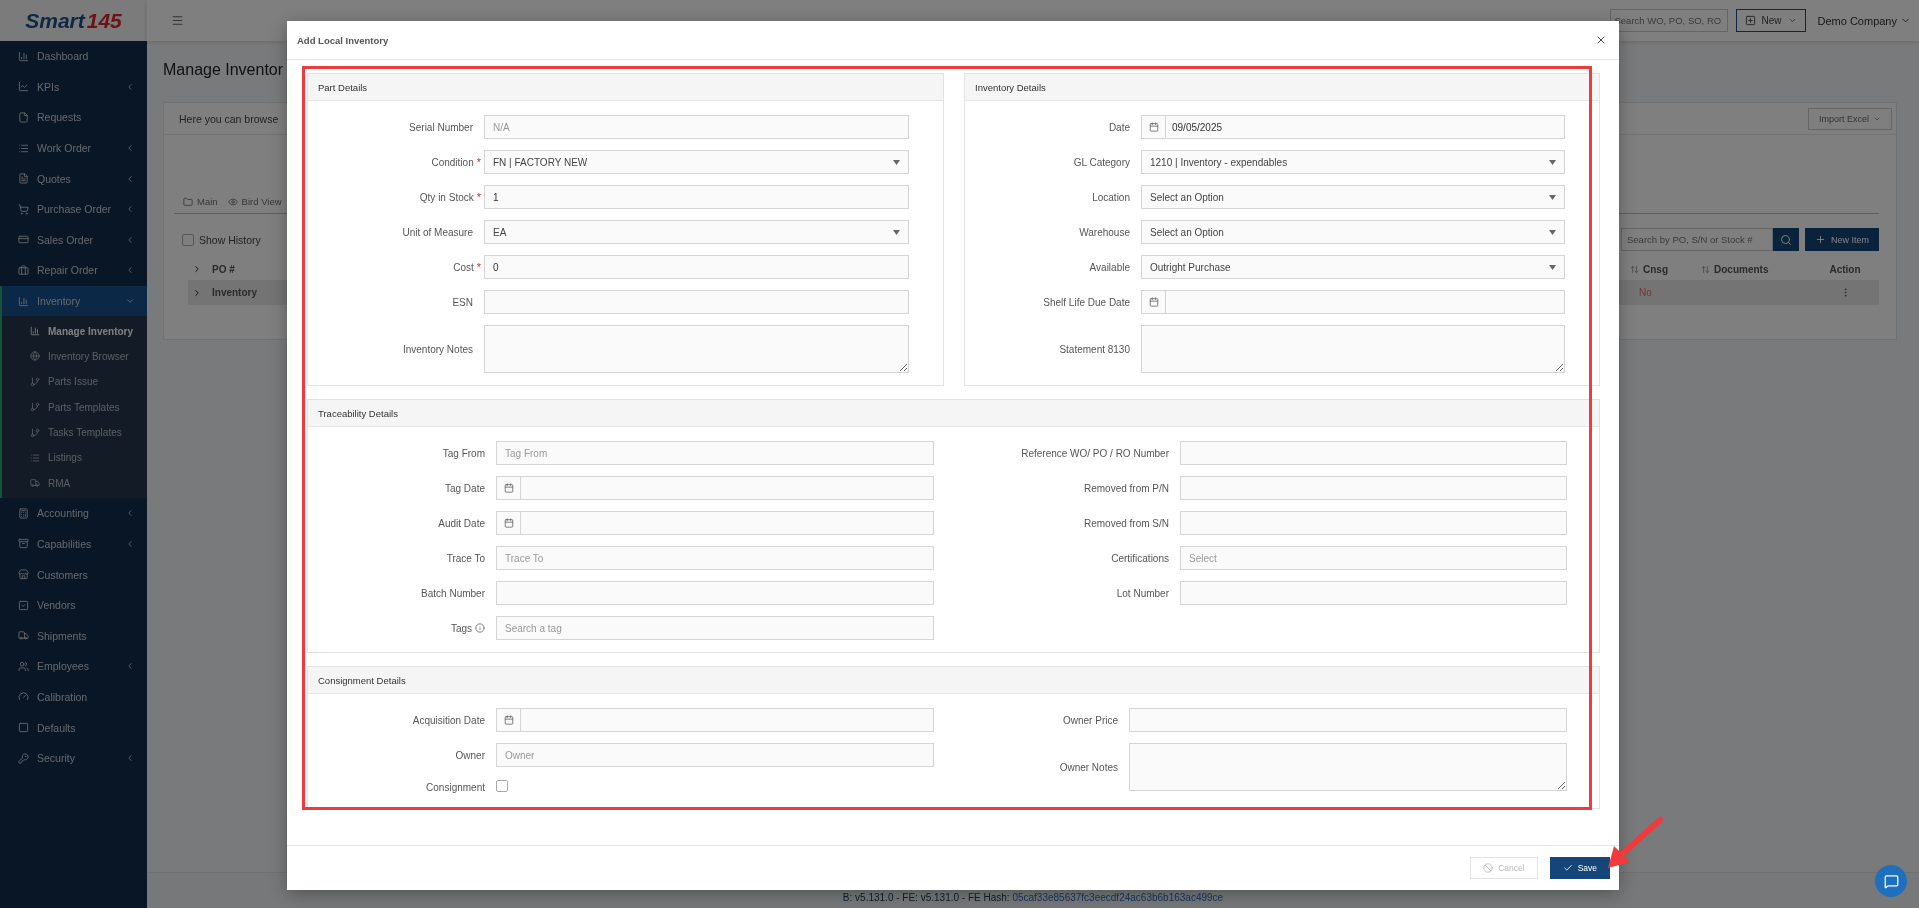  I want to click on text-field: Trace To, so click(715, 558).